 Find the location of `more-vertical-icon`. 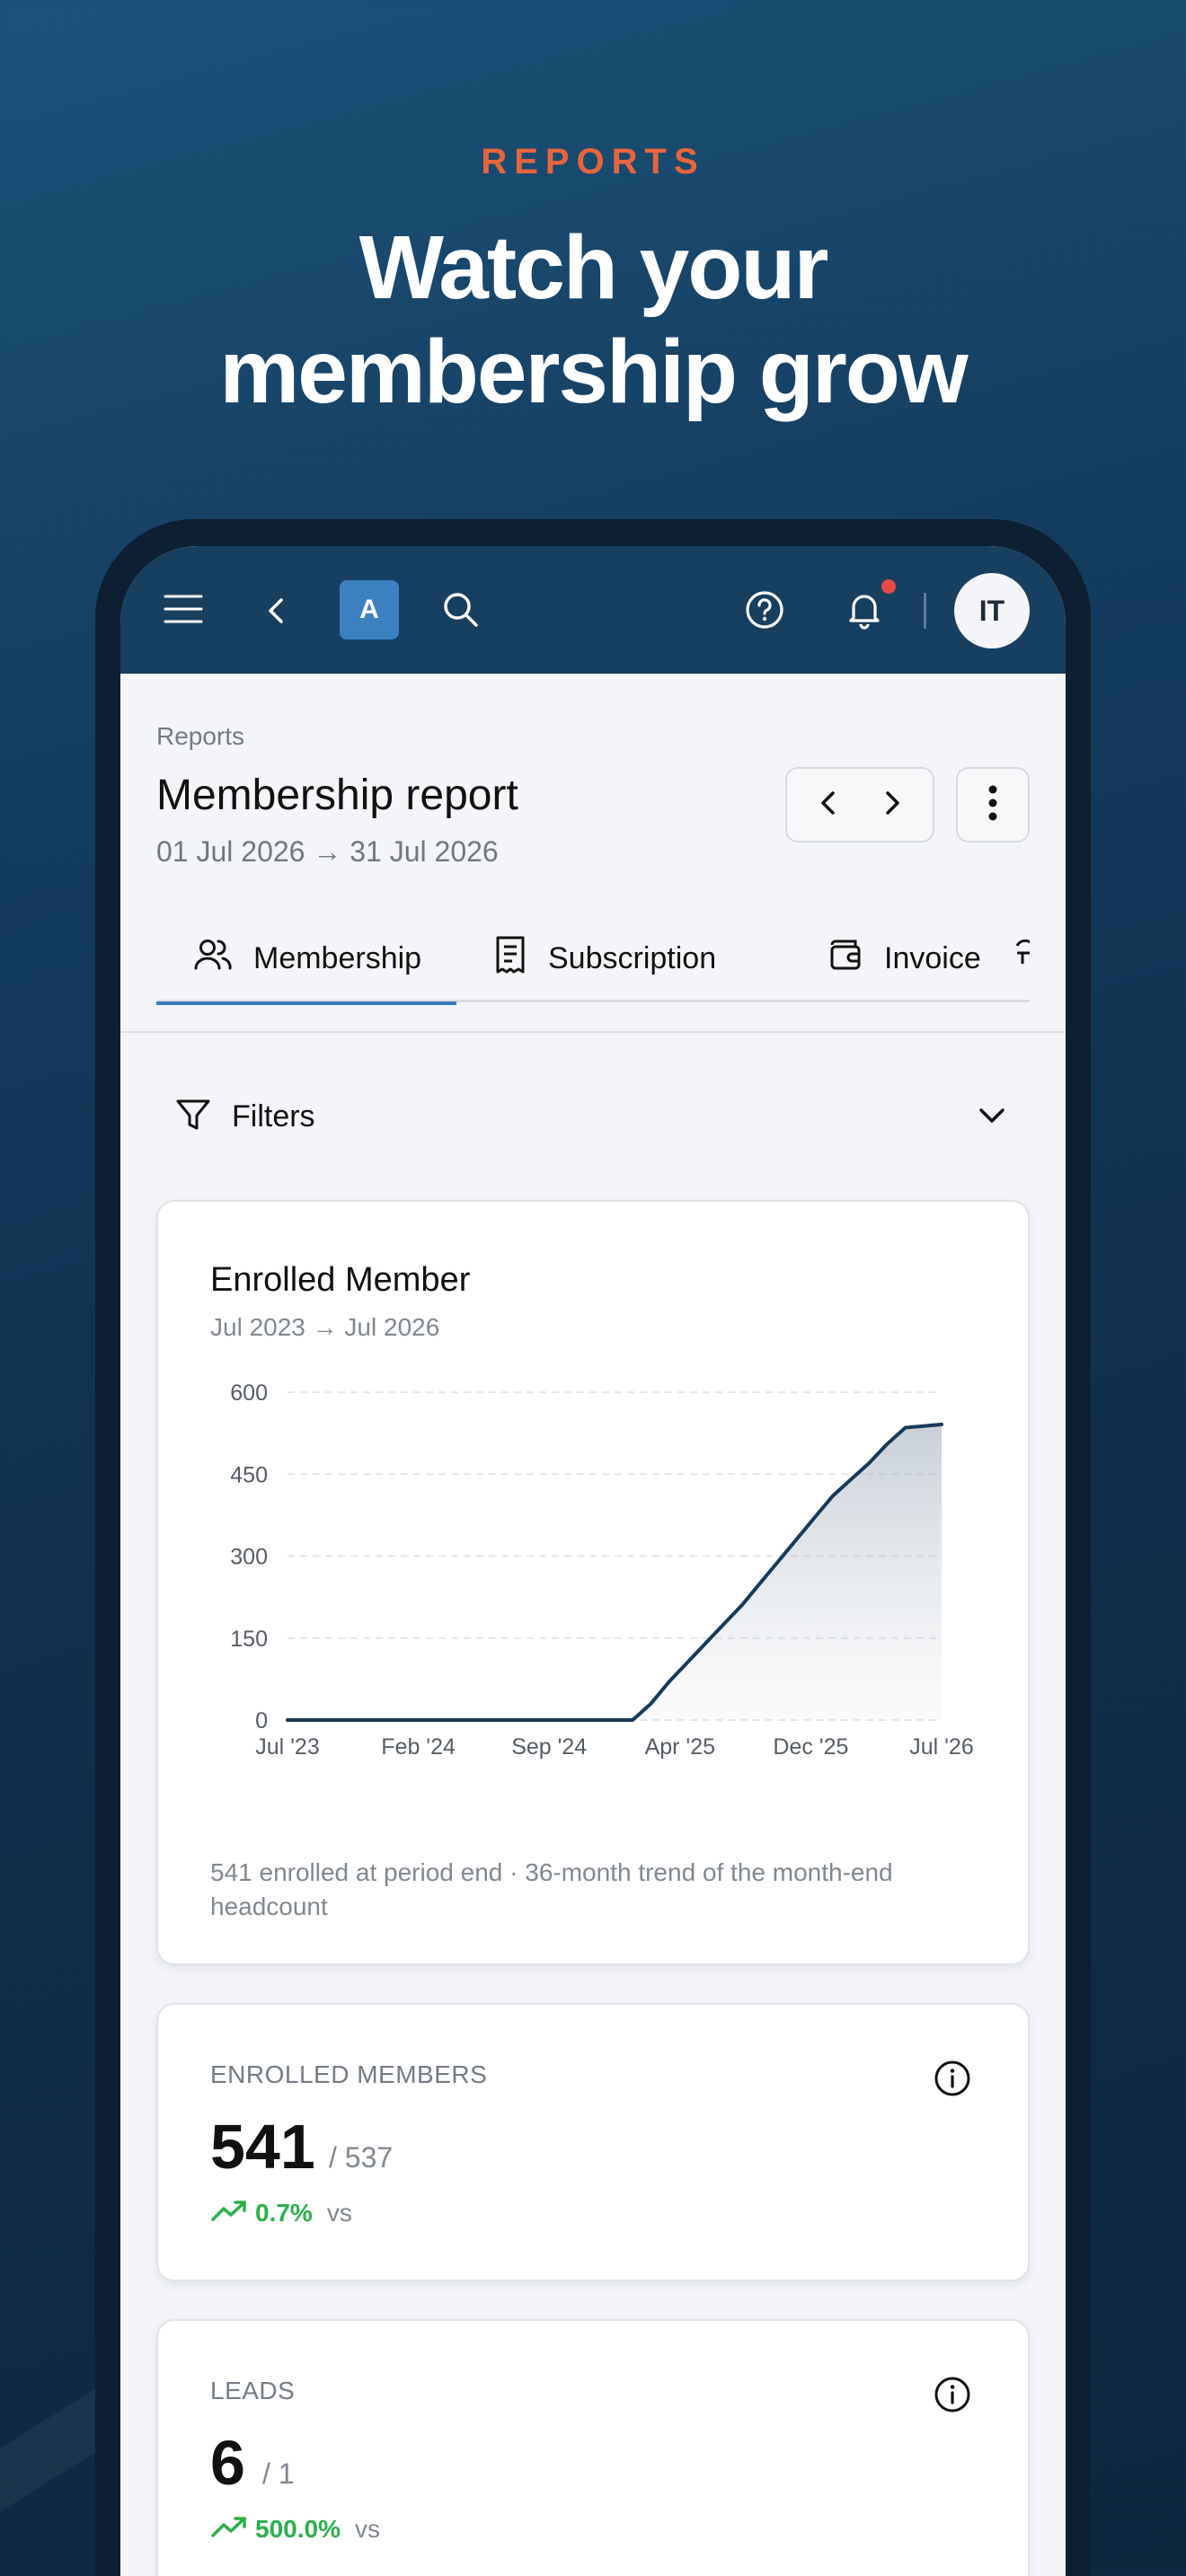

more-vertical-icon is located at coordinates (992, 805).